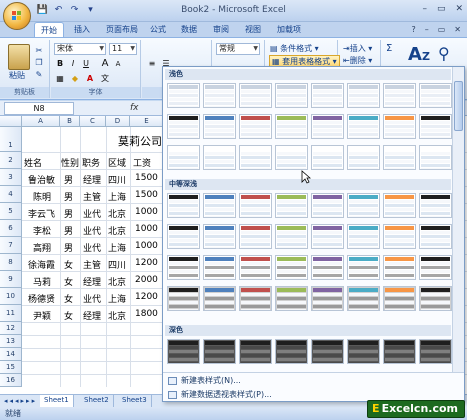  I want to click on format-painter-icon: ✎, so click(39, 75).